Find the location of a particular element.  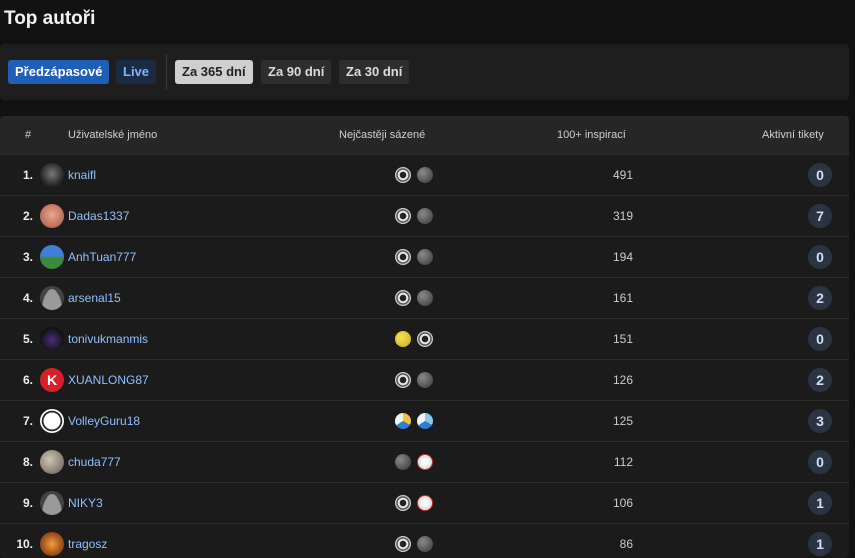

rank: 3. is located at coordinates (27, 257).